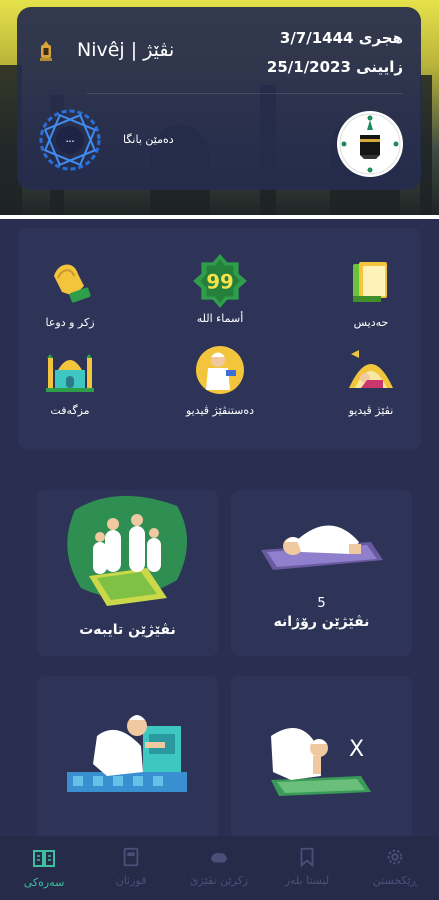 The width and height of the screenshot is (439, 900). Describe the element at coordinates (322, 547) in the screenshot. I see `daily-prayers-icon` at that location.